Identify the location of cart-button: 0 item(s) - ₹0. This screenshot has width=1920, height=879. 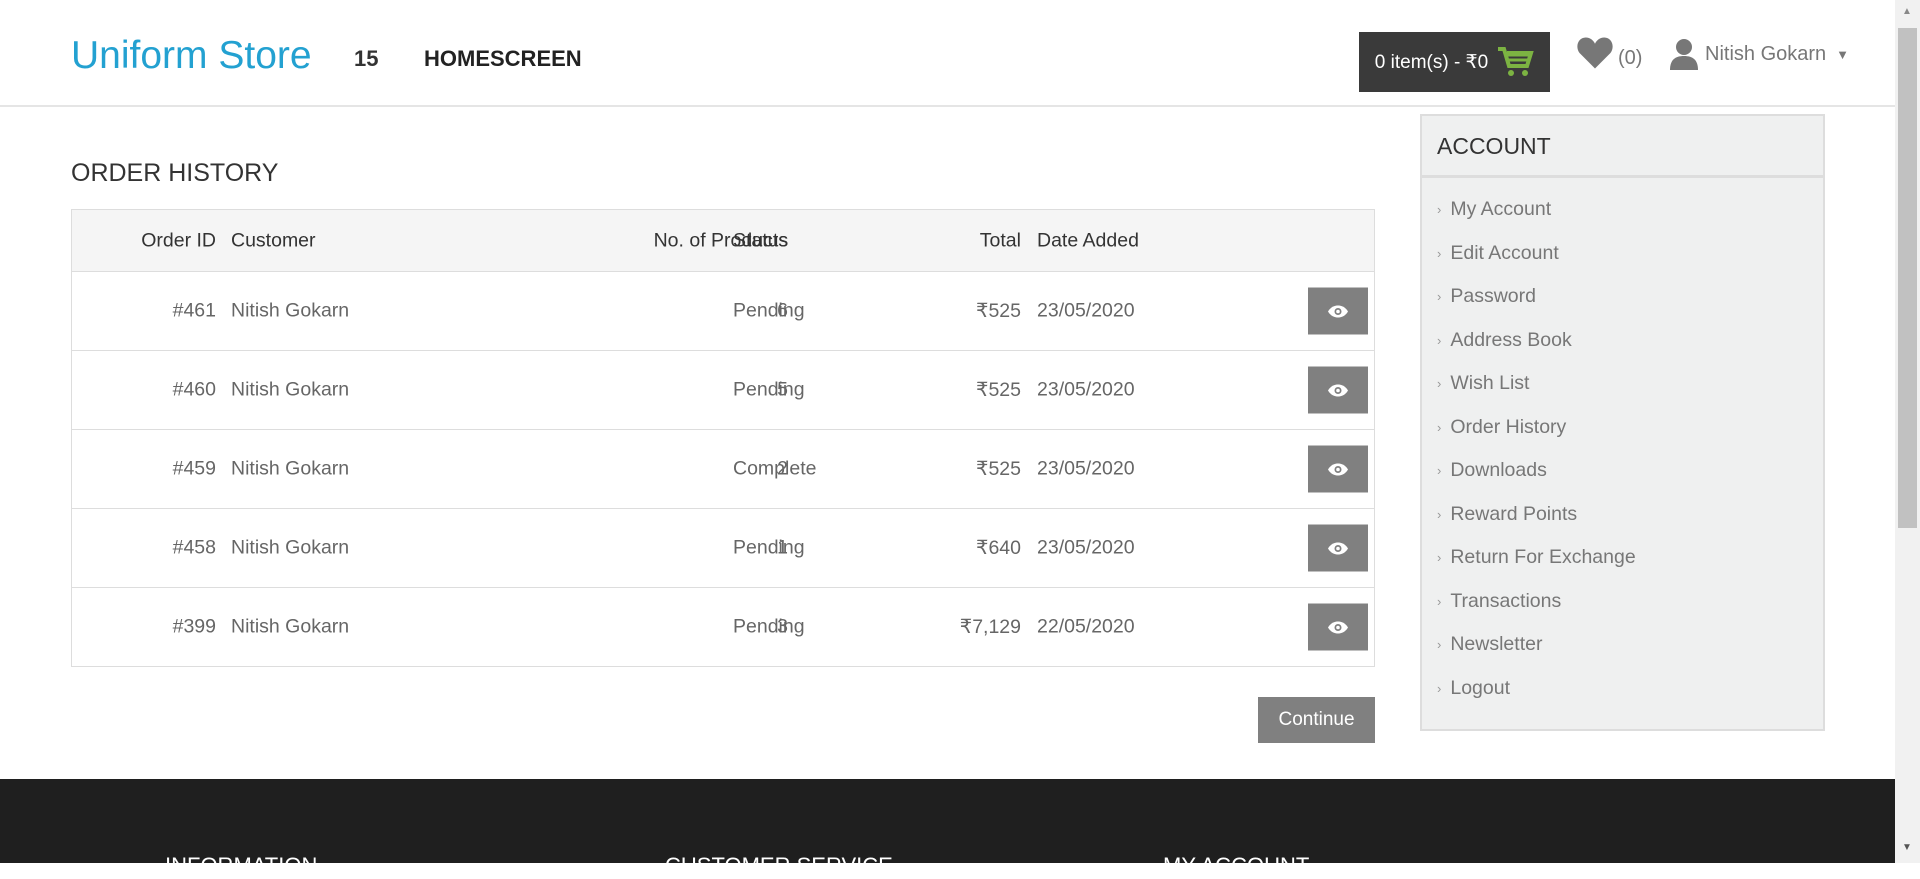
(1454, 62).